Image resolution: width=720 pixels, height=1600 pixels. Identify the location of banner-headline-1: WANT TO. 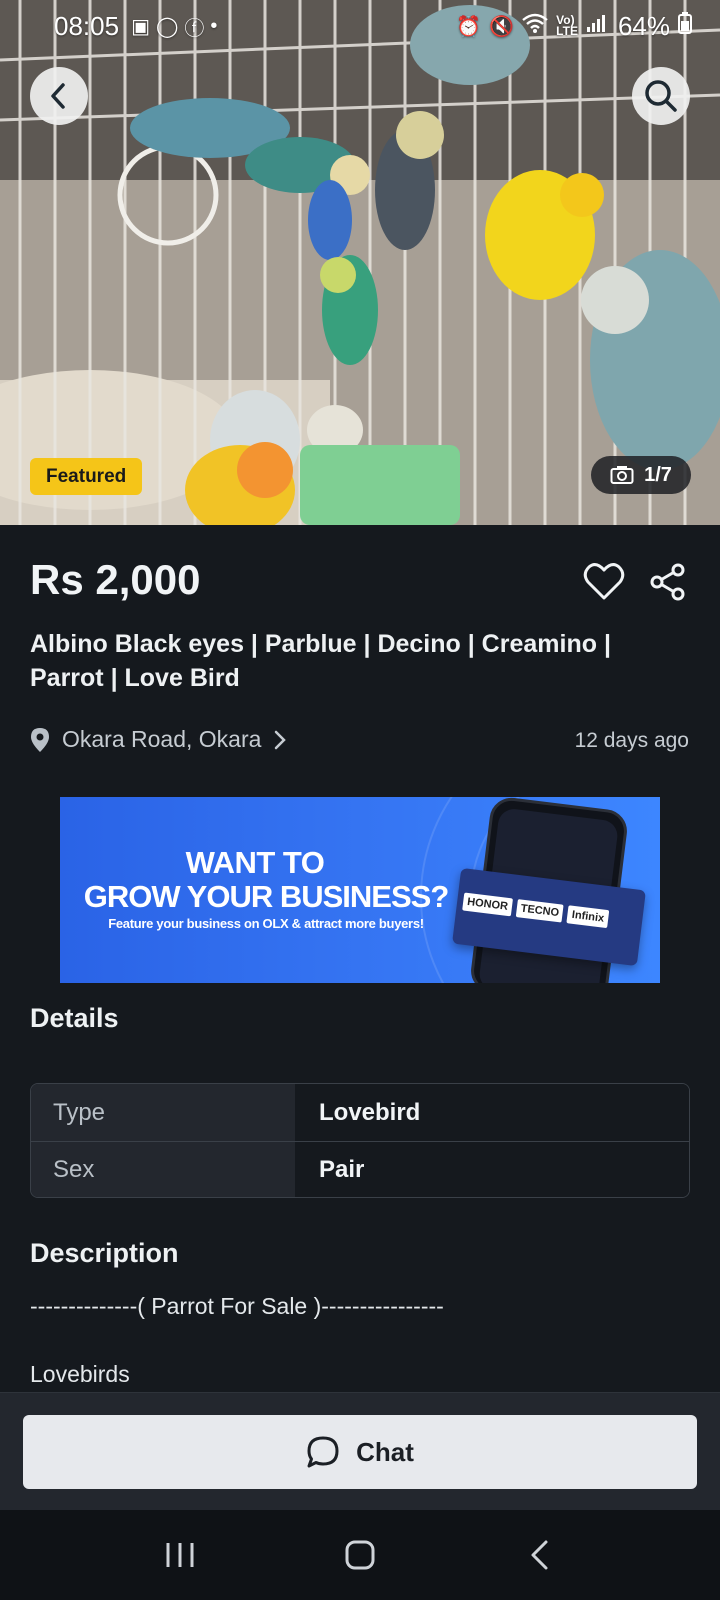
(255, 862).